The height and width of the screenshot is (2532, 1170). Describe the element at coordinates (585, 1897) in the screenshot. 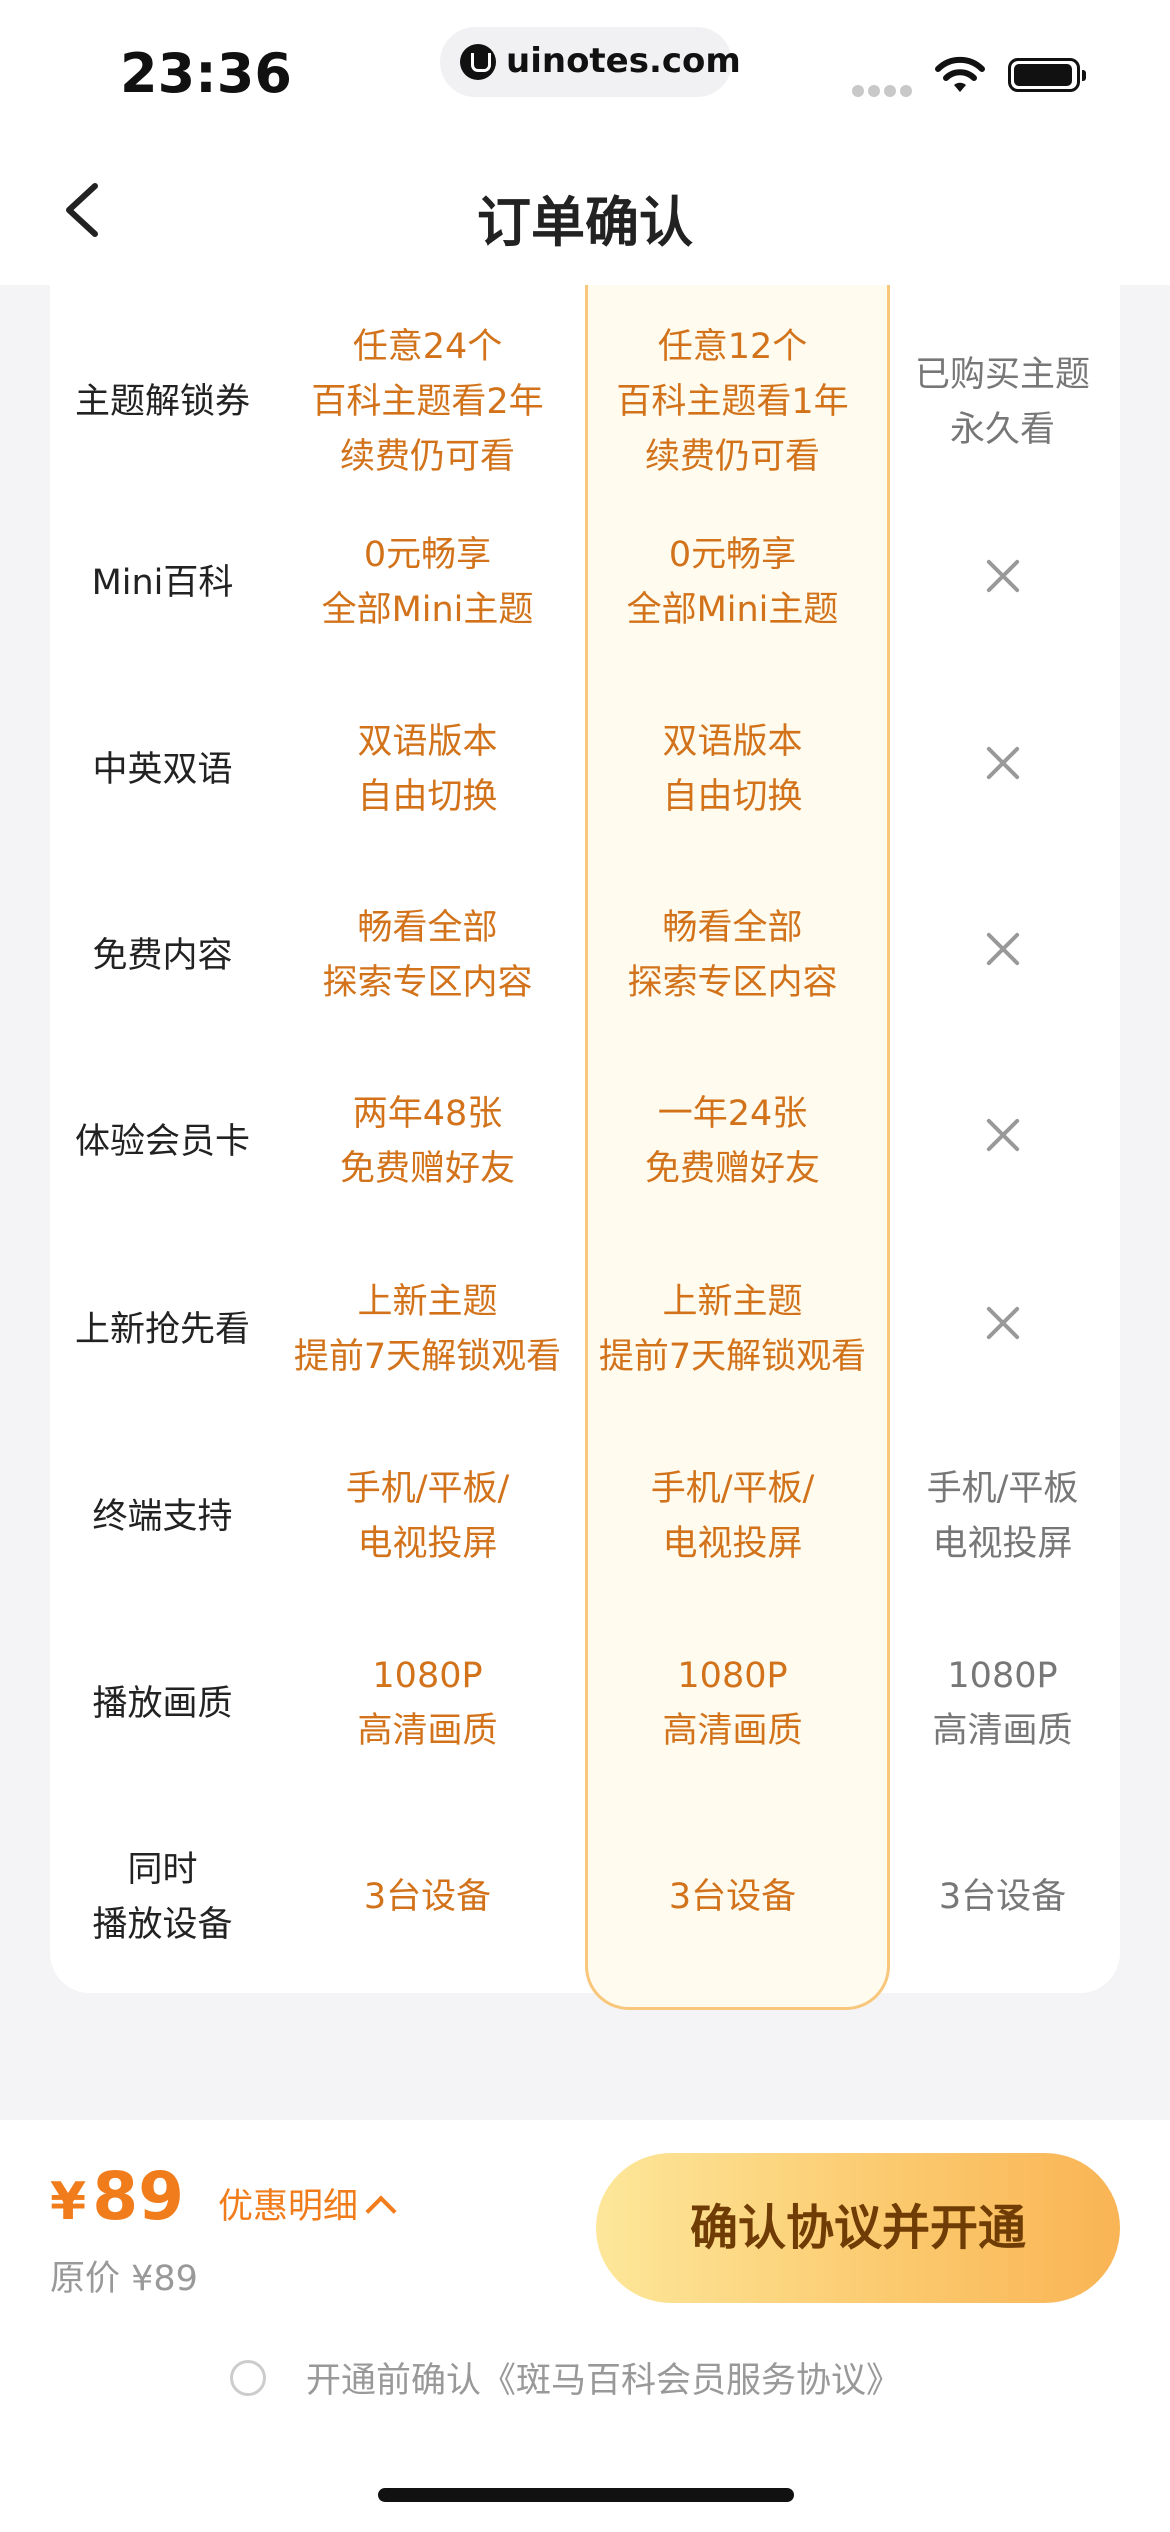

I see `table-row: 同时 播放设备 3台设备 3台设备 3台设备` at that location.